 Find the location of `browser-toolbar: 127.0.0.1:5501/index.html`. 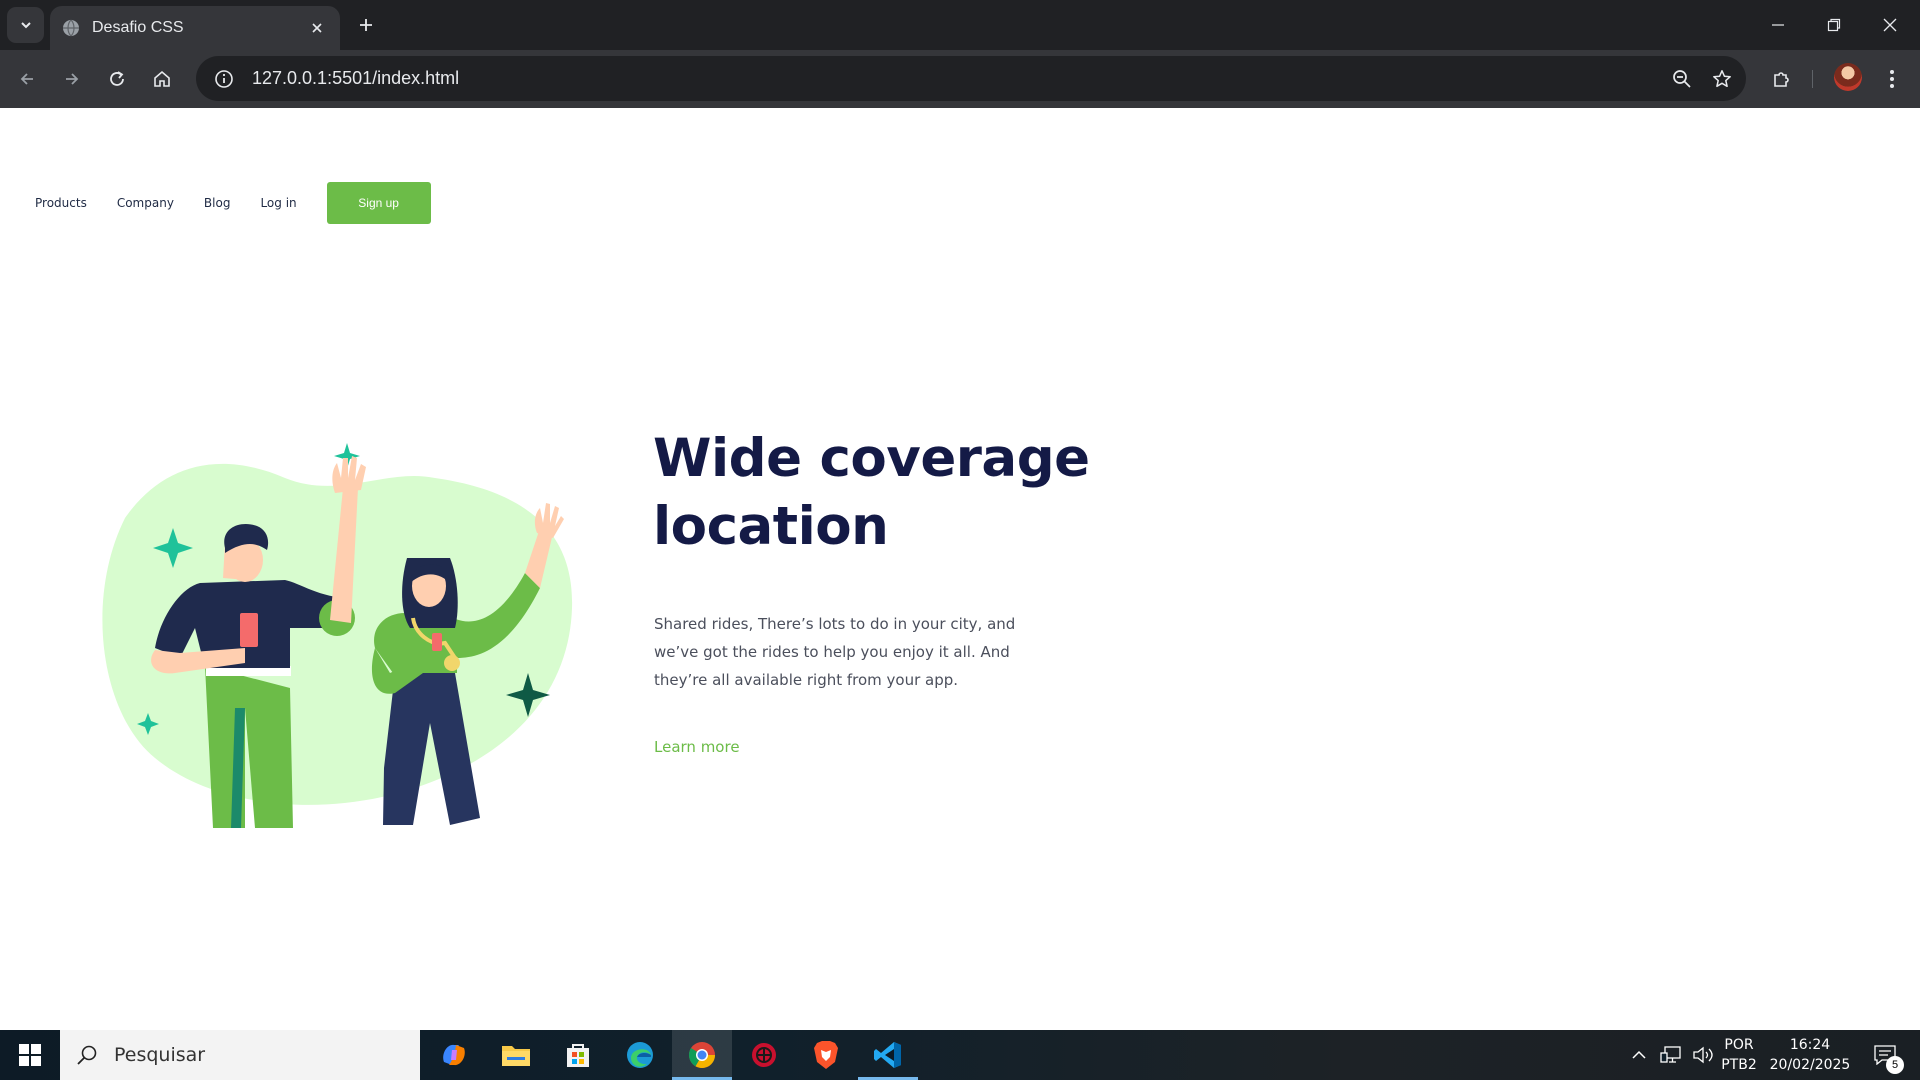

browser-toolbar: 127.0.0.1:5501/index.html is located at coordinates (960, 79).